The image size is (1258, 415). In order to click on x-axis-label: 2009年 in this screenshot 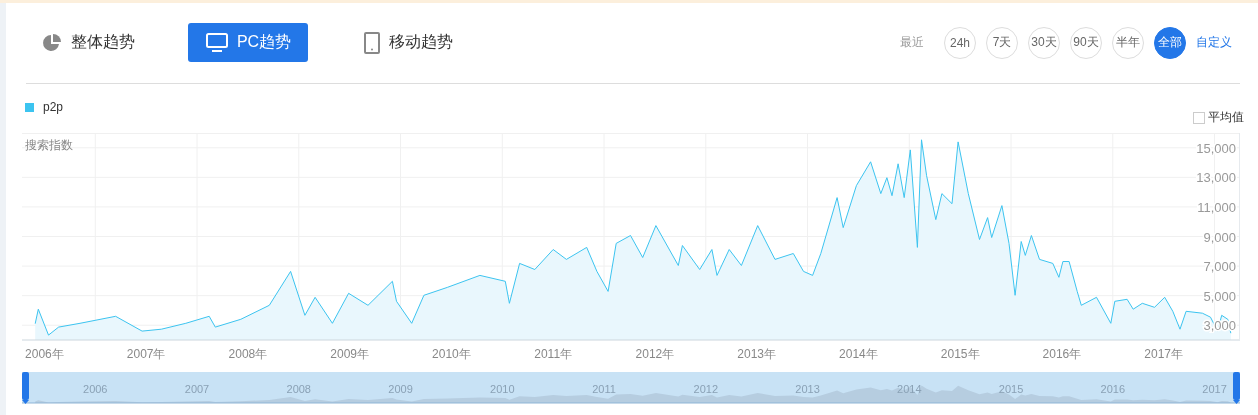, I will do `click(349, 354)`.